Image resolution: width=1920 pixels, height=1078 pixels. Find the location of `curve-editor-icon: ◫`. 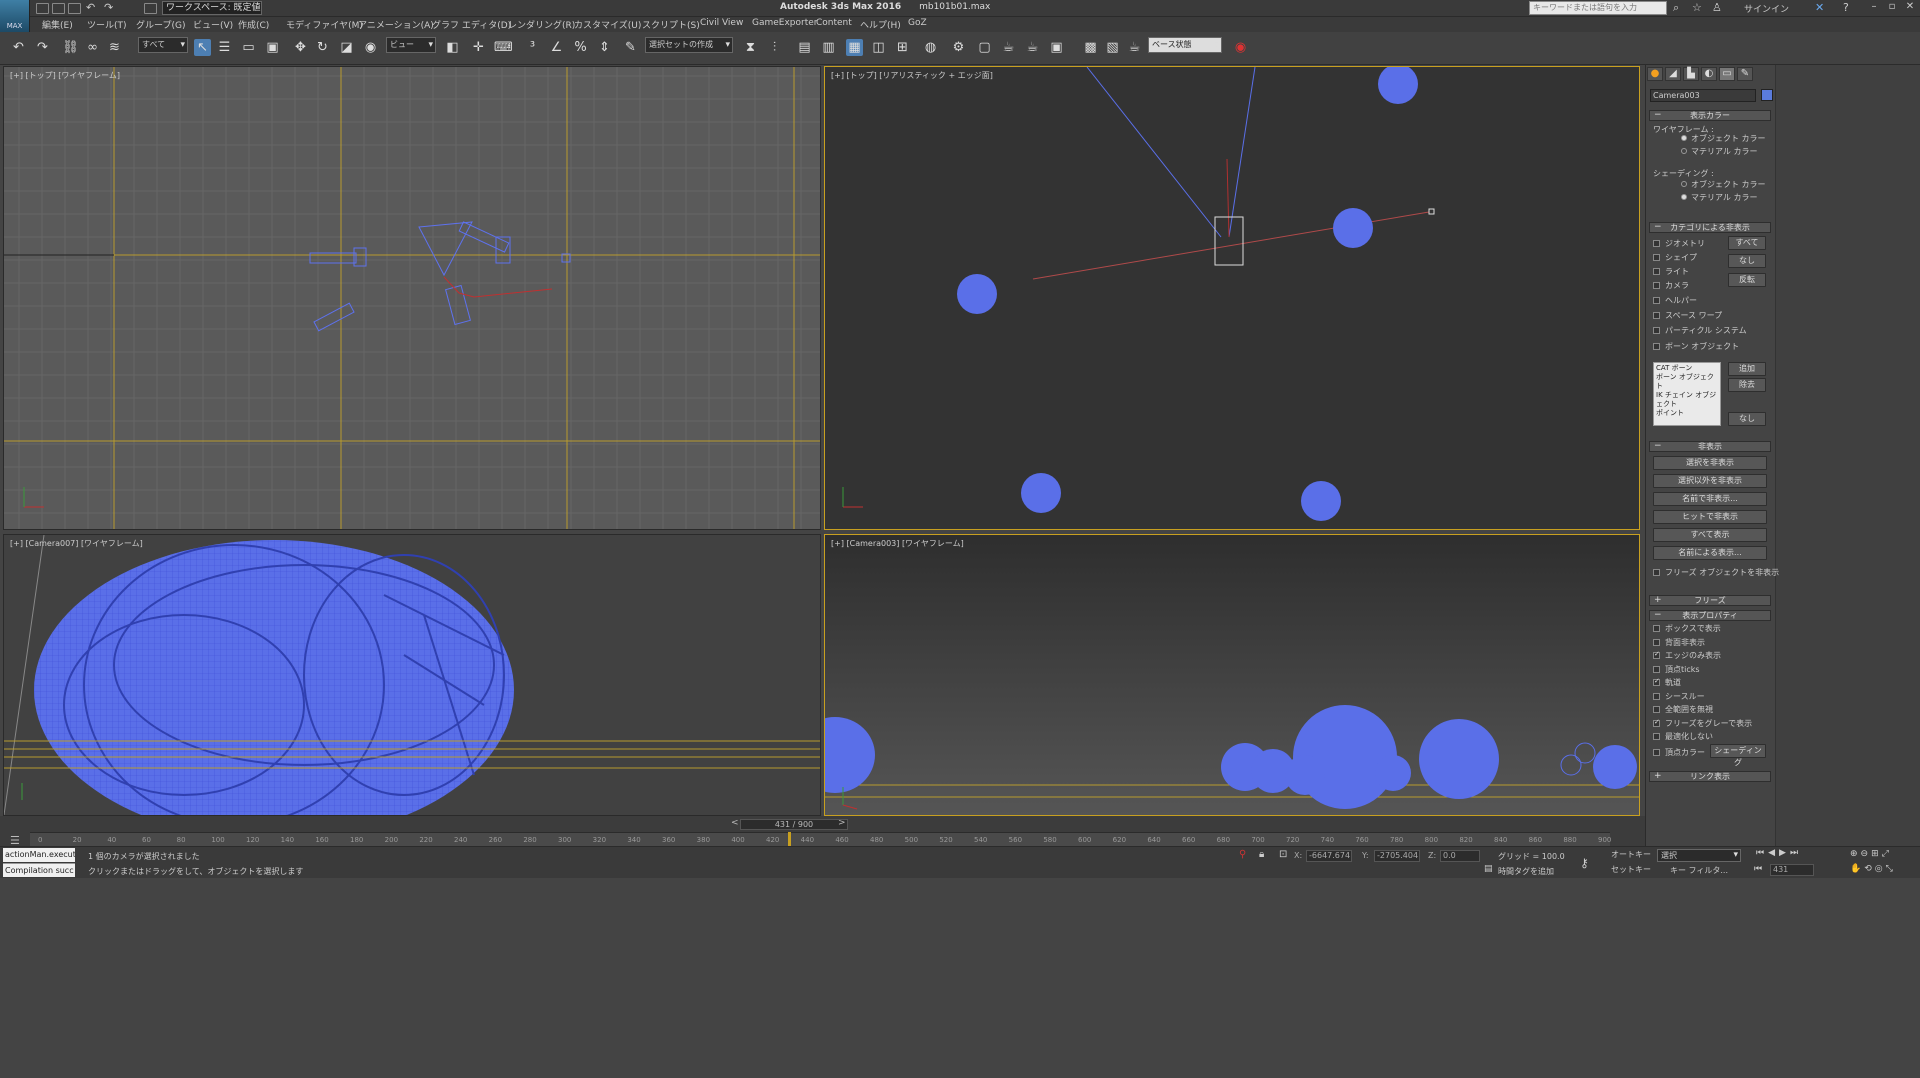

curve-editor-icon: ◫ is located at coordinates (878, 47).